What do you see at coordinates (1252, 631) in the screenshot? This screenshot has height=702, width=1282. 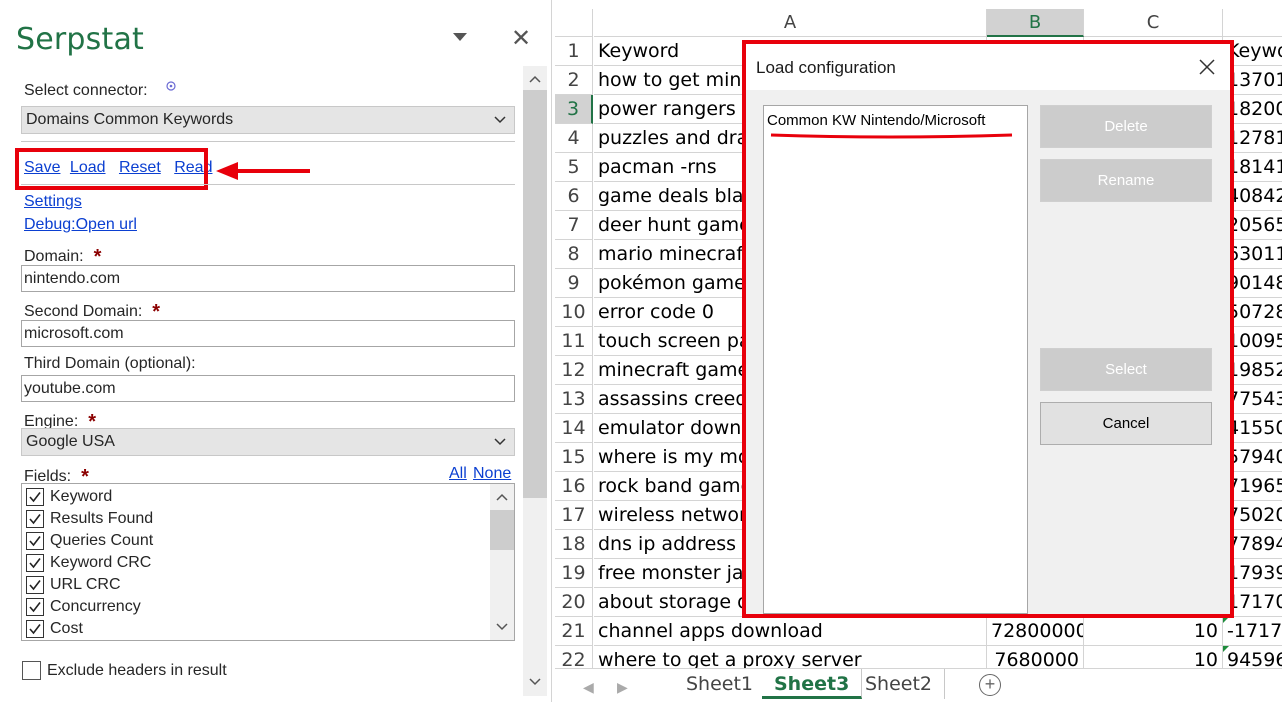 I see `cell-keyword-crc: -17170` at bounding box center [1252, 631].